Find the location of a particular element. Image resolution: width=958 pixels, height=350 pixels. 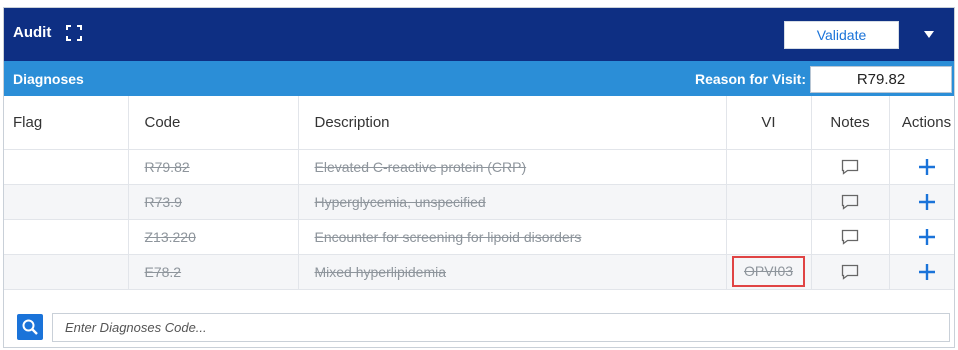

diagnoses-bar: Diagnoses Reason for Visit: R79.82 is located at coordinates (479, 78).